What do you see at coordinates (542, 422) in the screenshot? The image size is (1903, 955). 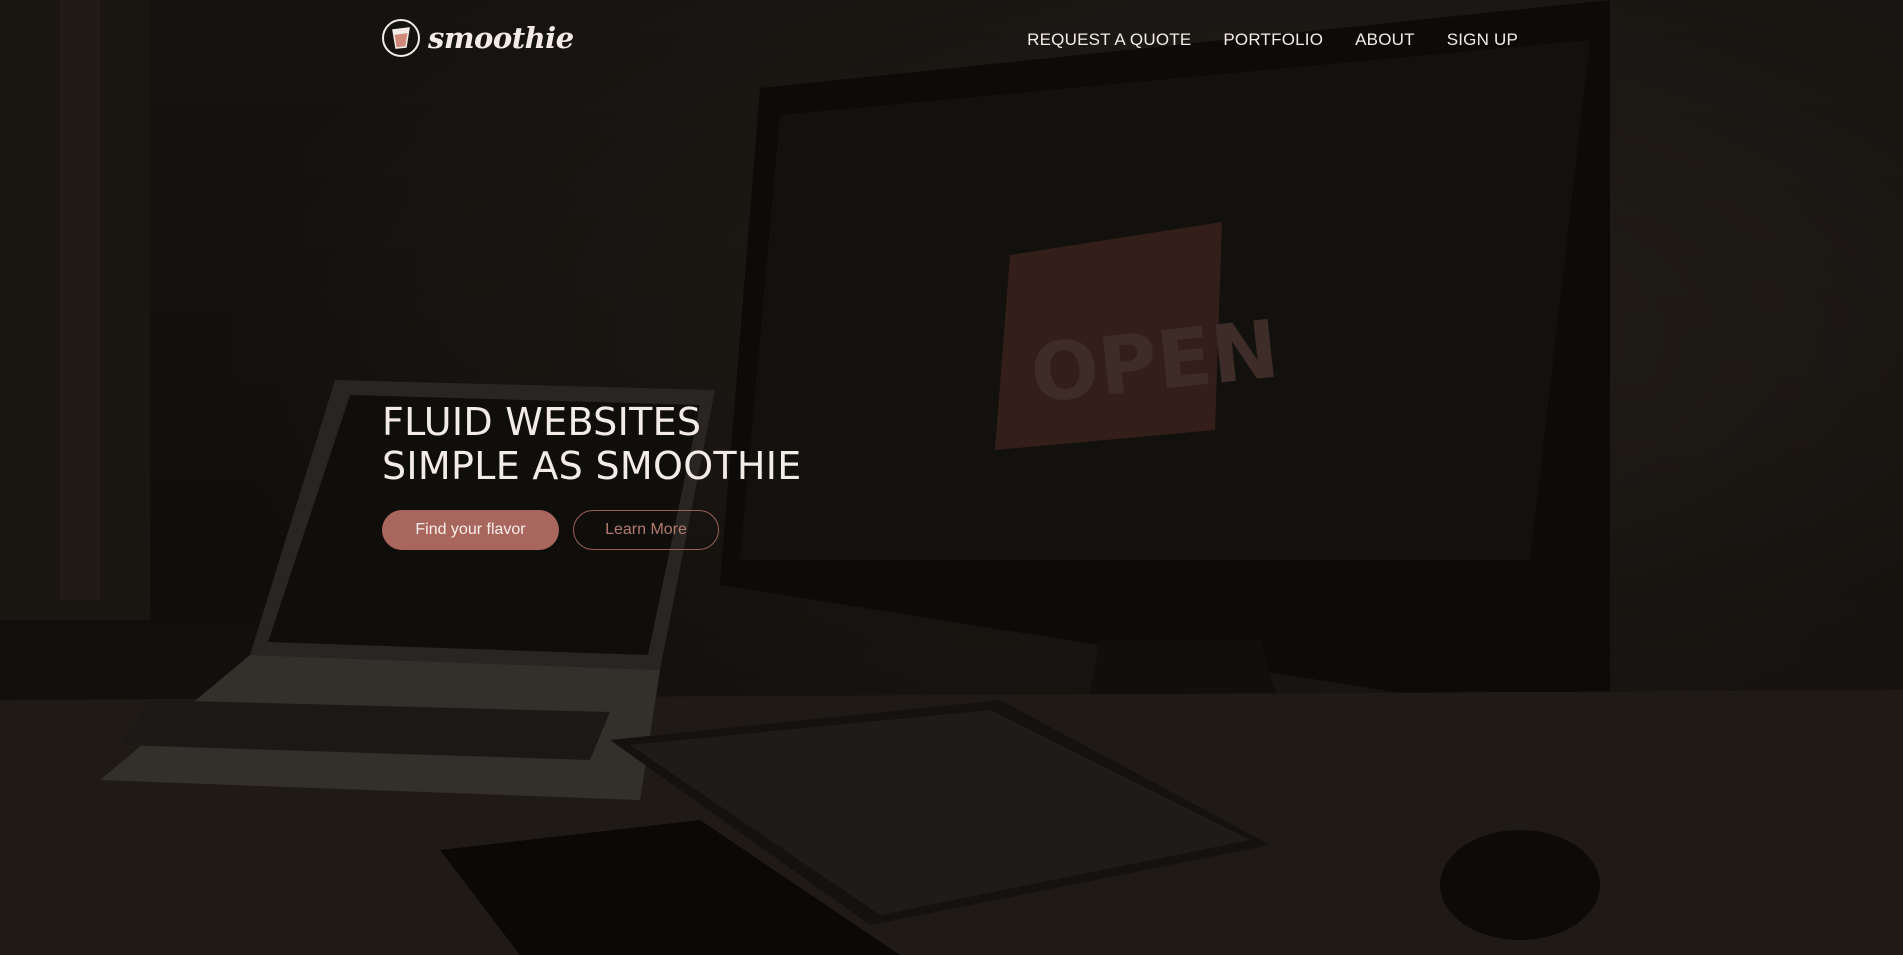 I see `hero-title-line-1: FLUID WEBSITES` at bounding box center [542, 422].